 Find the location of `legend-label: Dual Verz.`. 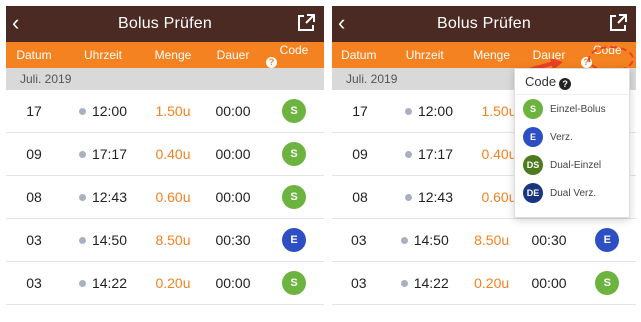

legend-label: Dual Verz. is located at coordinates (573, 193).